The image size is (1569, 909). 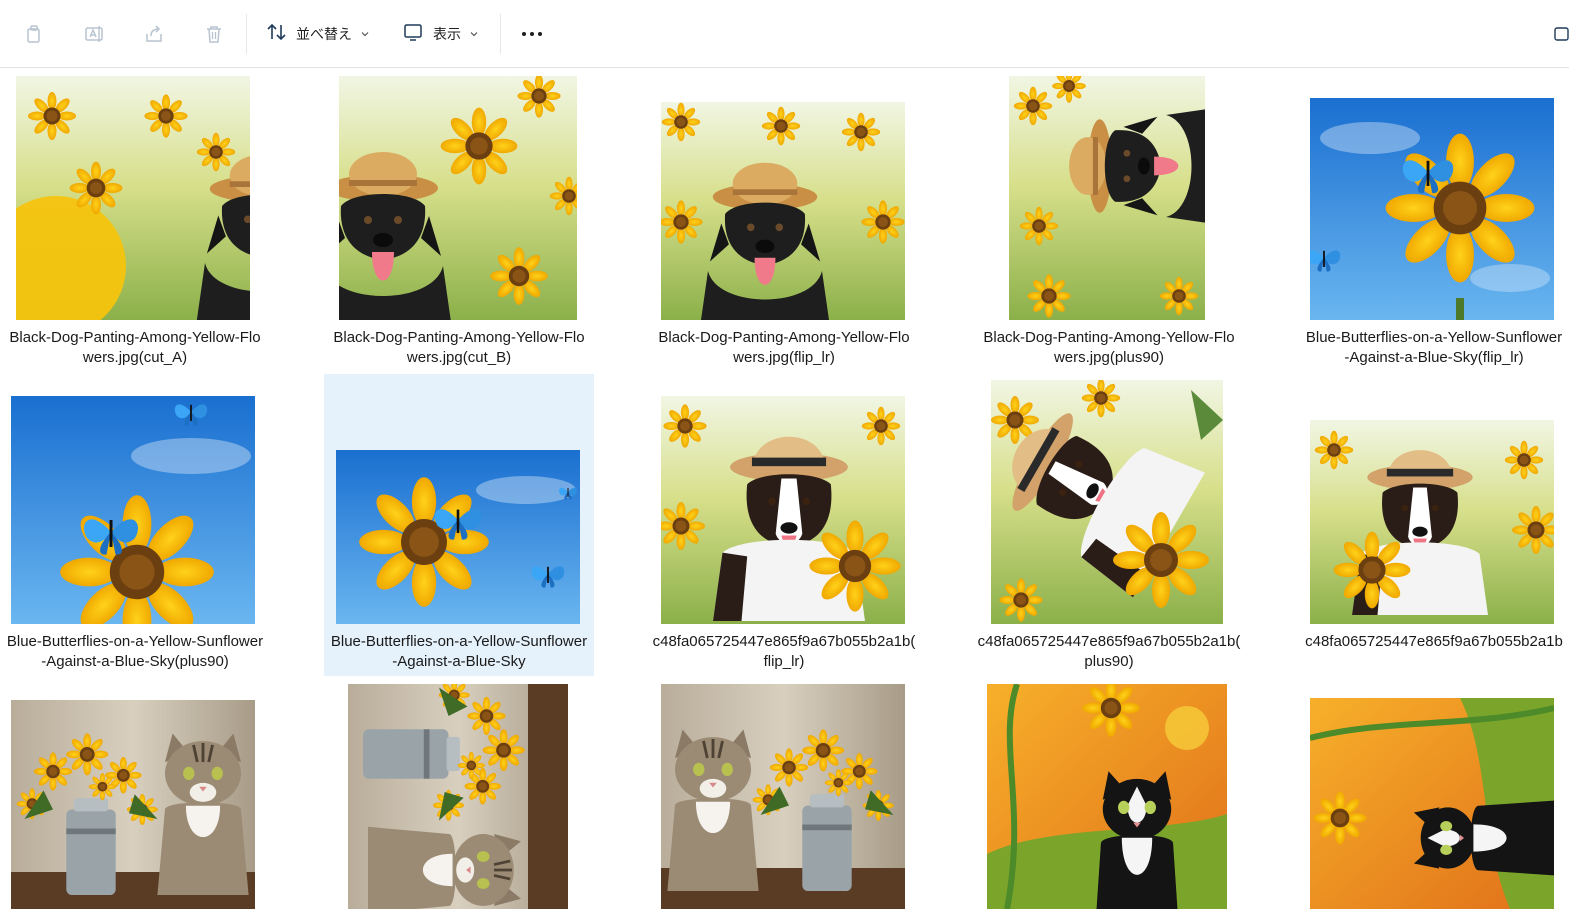 I want to click on rename-icon, so click(x=94, y=34).